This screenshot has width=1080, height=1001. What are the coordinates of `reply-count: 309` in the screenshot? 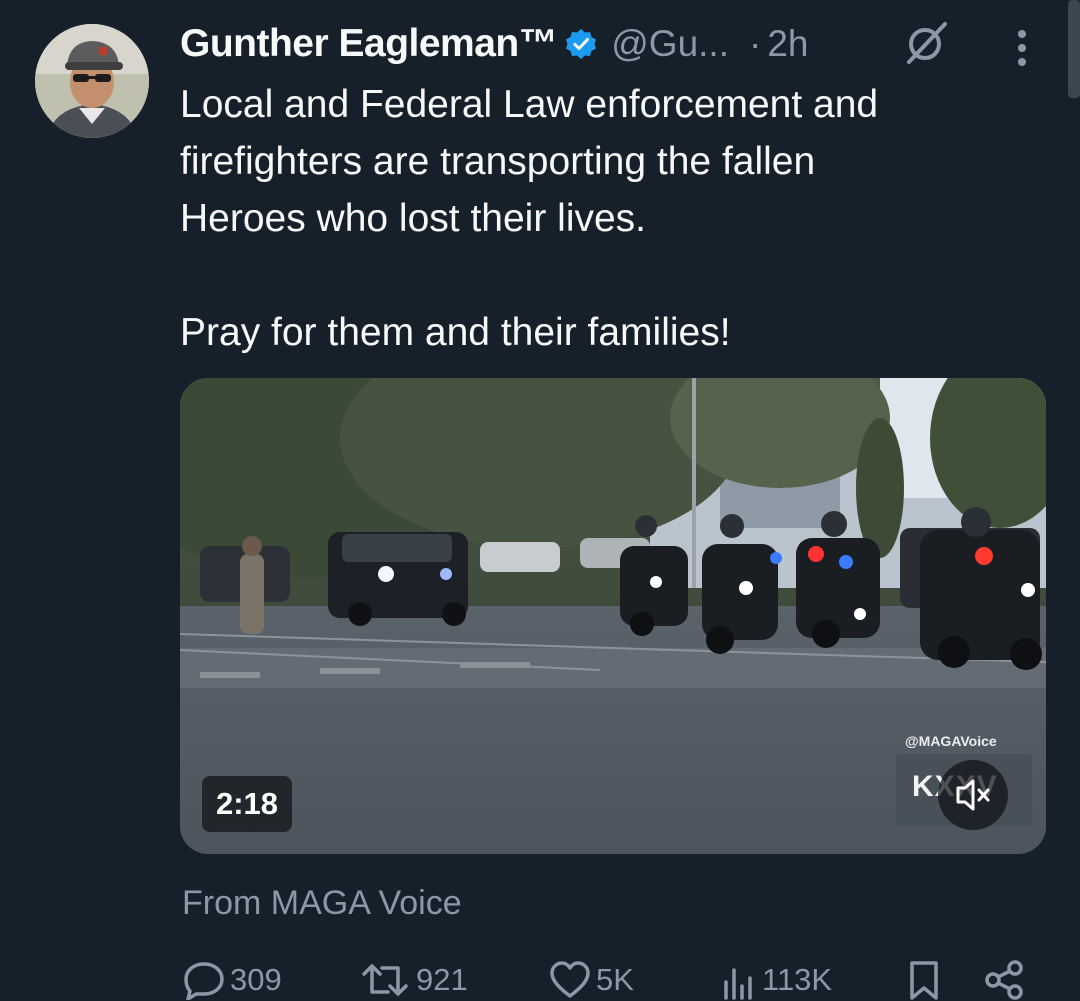 It's located at (256, 979).